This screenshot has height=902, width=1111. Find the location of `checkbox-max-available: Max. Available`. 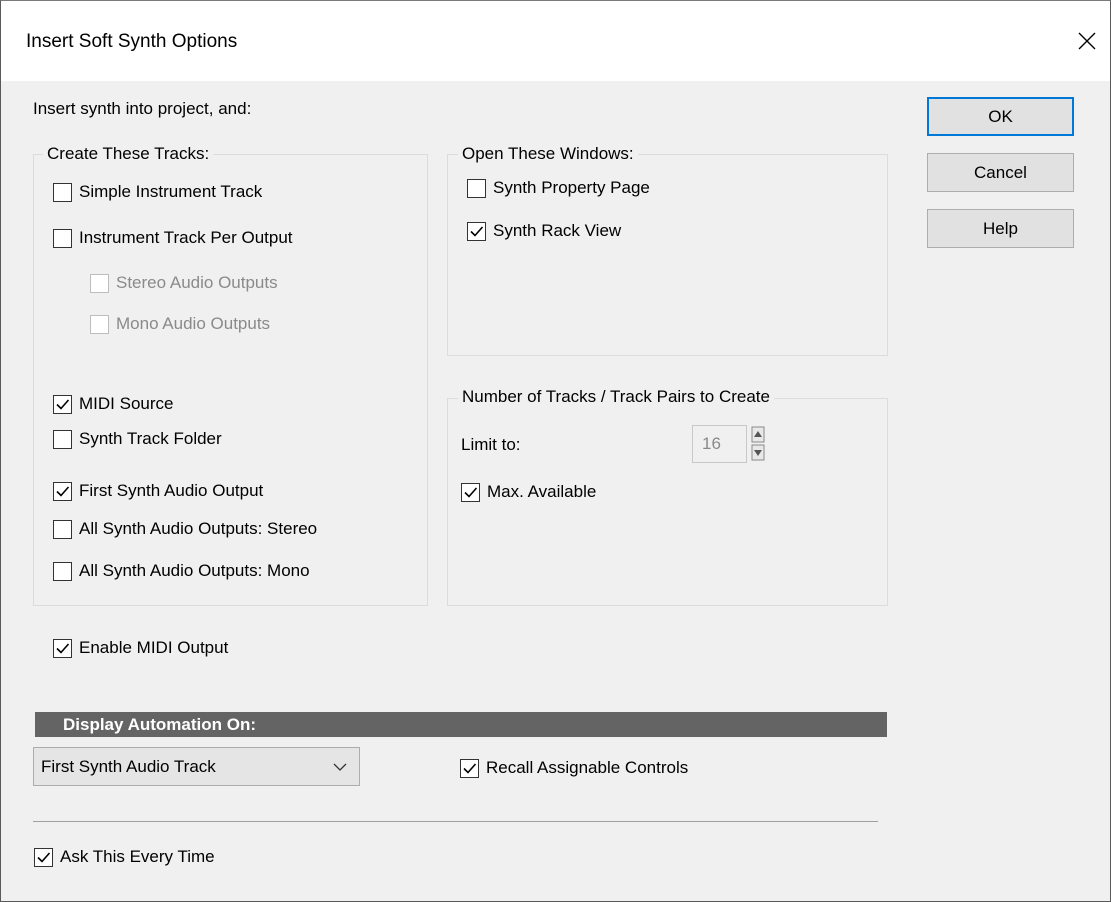

checkbox-max-available: Max. Available is located at coordinates (528, 492).